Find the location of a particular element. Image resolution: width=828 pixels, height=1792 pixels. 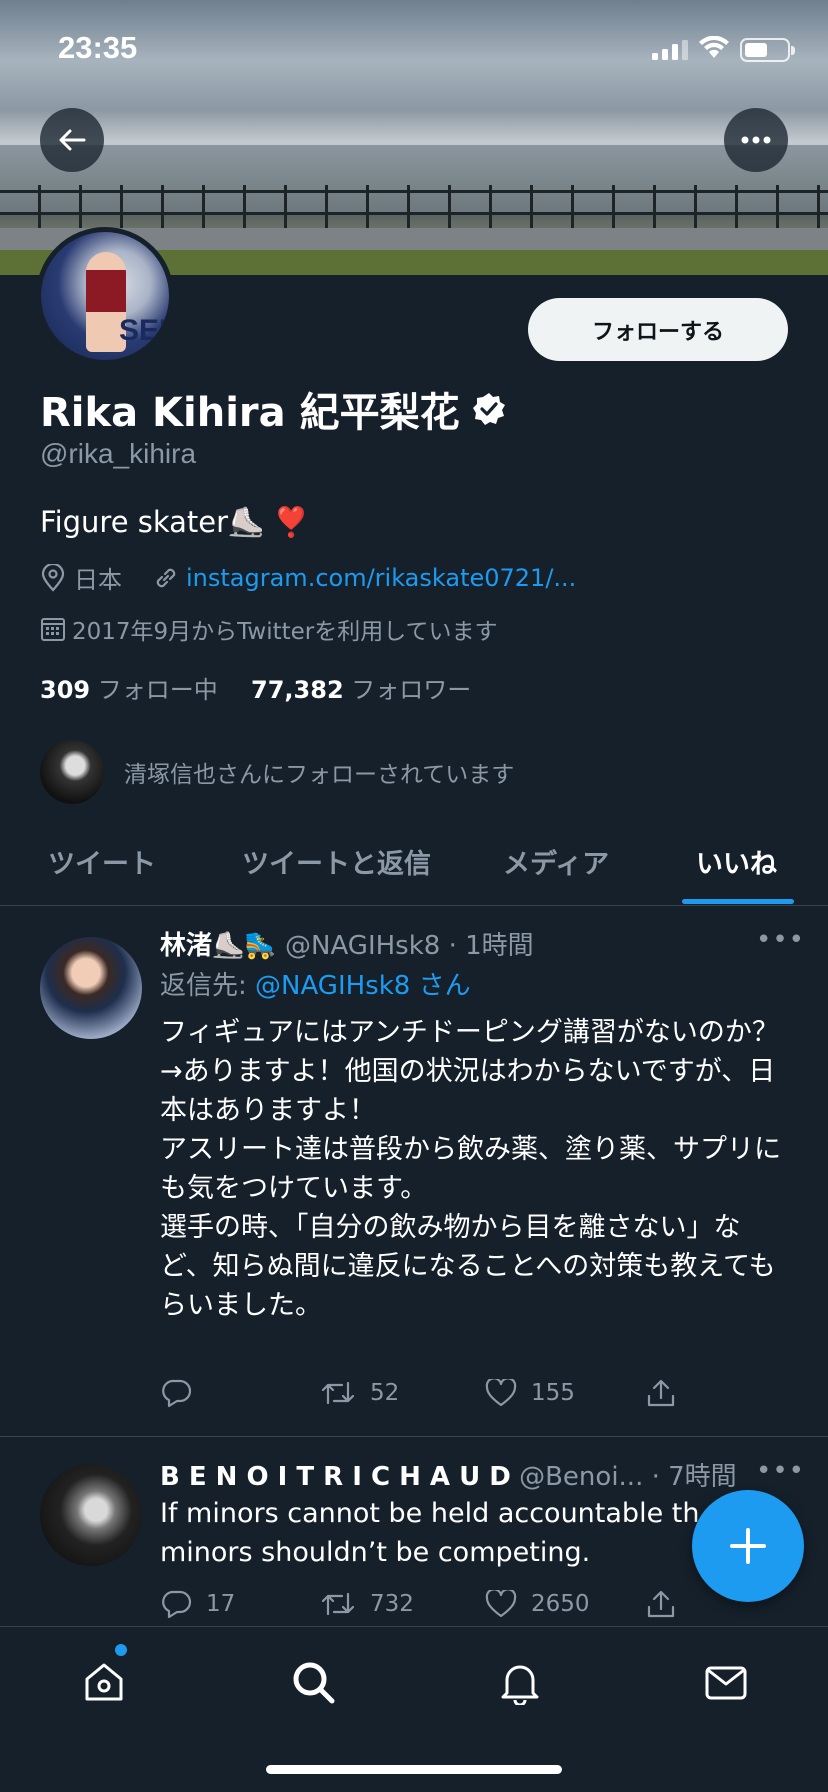

profile-joined: 2017年9月からTwitterを利用しています is located at coordinates (285, 632).